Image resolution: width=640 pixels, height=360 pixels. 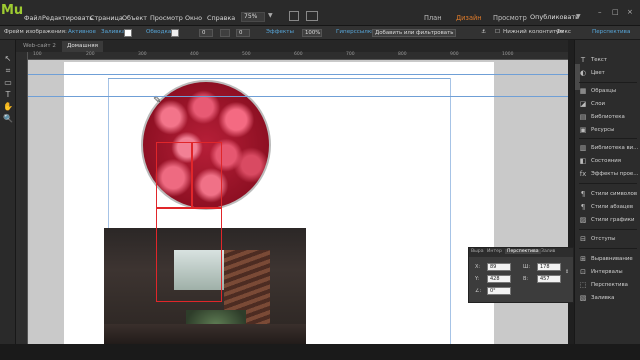 What do you see at coordinates (606, 259) in the screenshot?
I see `panel-align: ⊞ Выравнивание` at bounding box center [606, 259].